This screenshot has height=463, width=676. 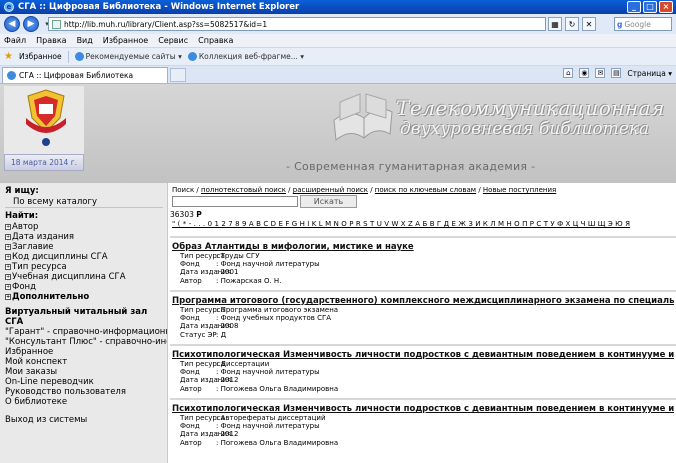 What do you see at coordinates (85, 74) in the screenshot?
I see `tab-active: СГА :: Цифровая Библиотека` at bounding box center [85, 74].